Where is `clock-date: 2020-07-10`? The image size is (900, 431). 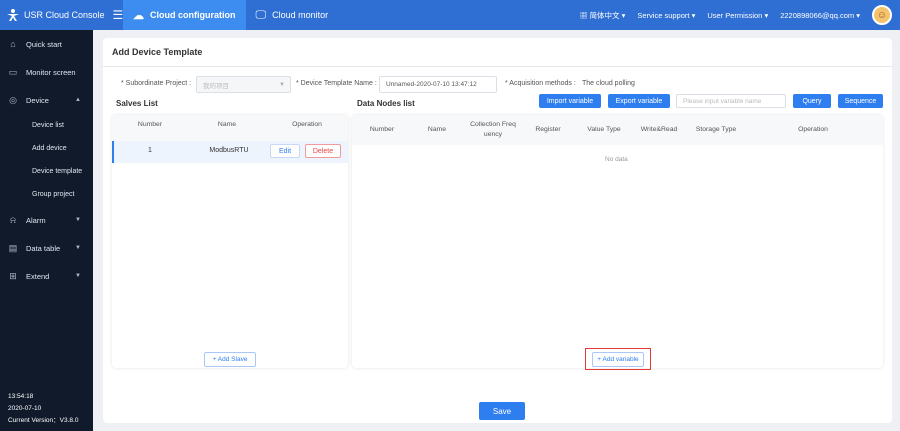
clock-date: 2020-07-10 is located at coordinates (25, 408).